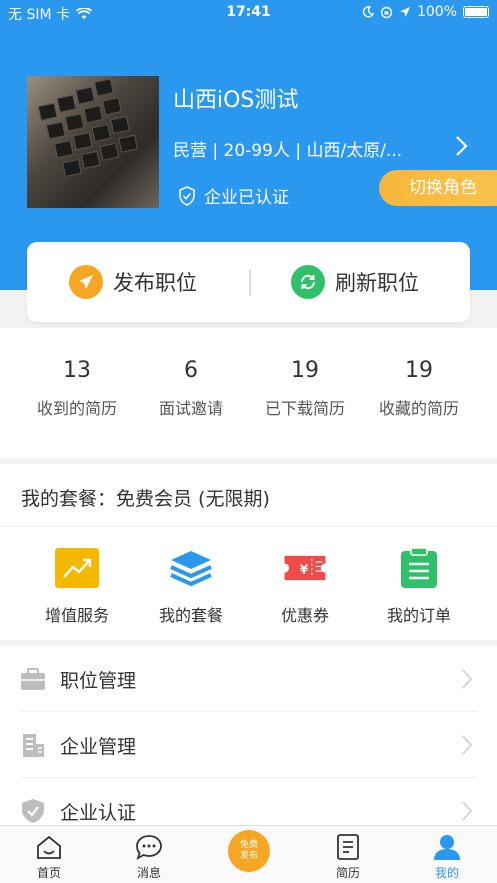  What do you see at coordinates (145, 499) in the screenshot?
I see `package-title: 我的套餐：免费会员 (无限期)` at bounding box center [145, 499].